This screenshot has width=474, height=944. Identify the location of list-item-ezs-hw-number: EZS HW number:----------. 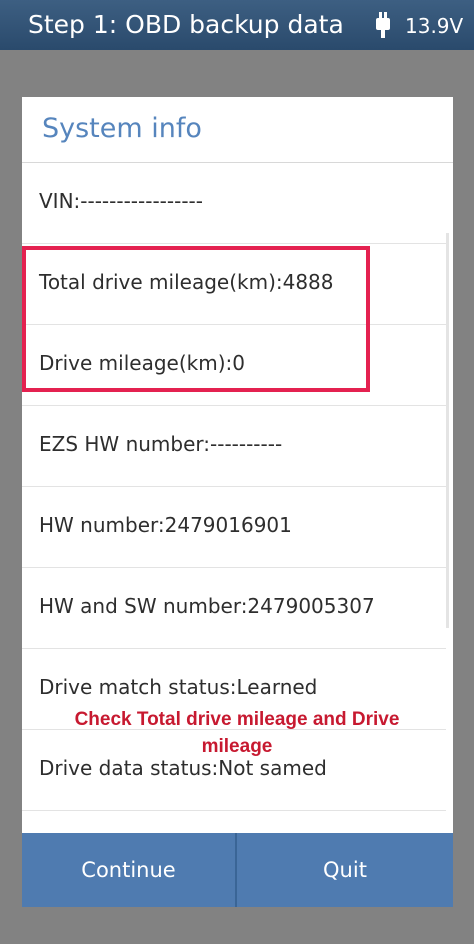
(234, 446).